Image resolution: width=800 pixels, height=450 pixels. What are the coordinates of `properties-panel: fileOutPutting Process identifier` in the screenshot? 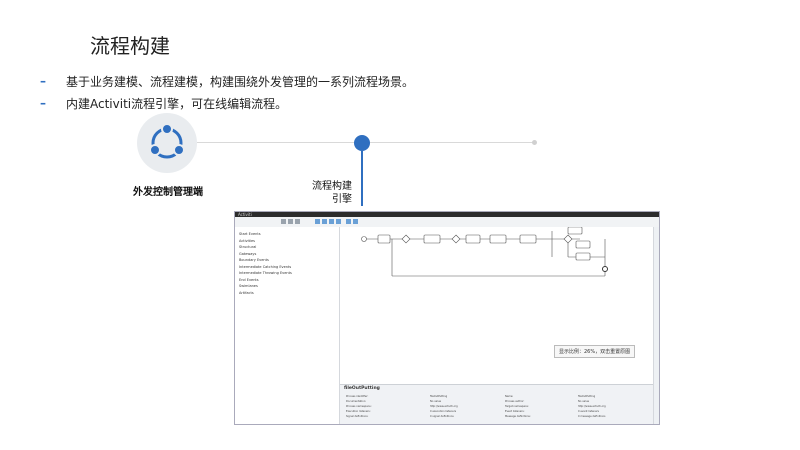 It's located at (496, 404).